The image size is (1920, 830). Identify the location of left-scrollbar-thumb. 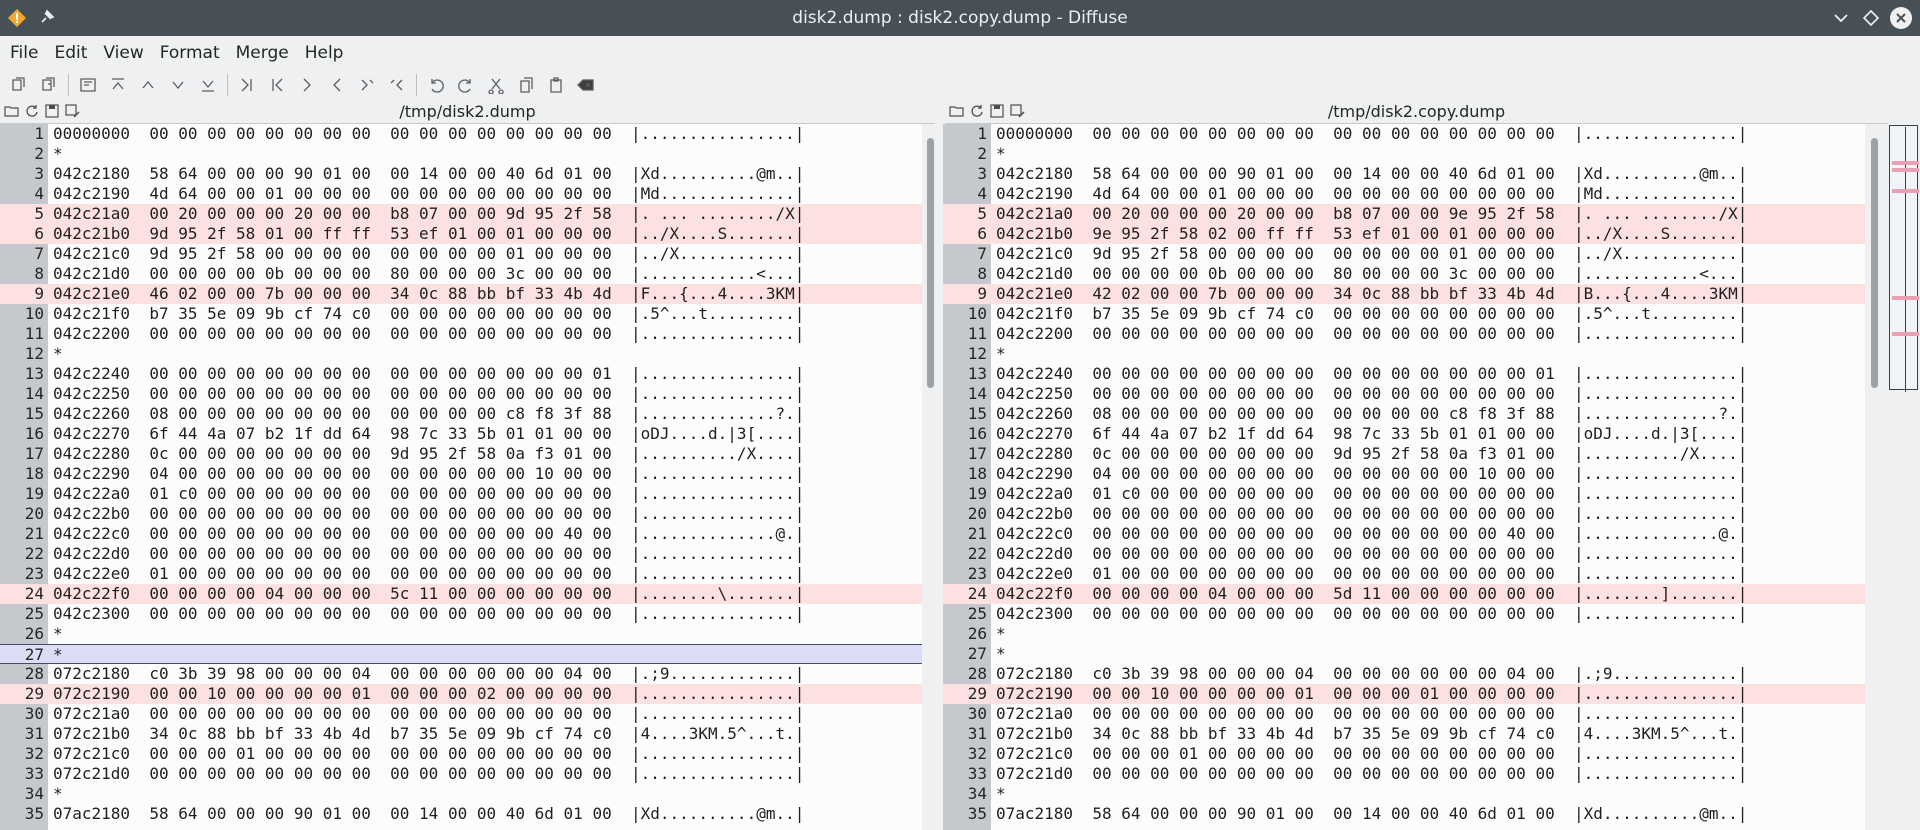
(930, 263).